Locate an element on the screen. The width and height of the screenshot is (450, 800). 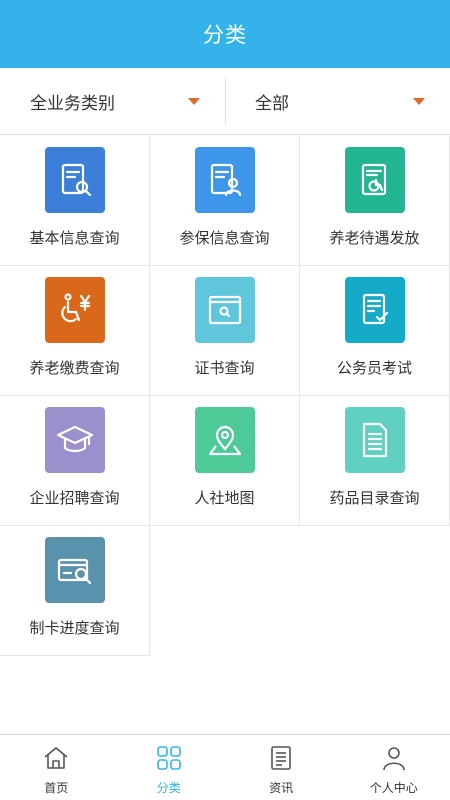
document-wheelchair-icon is located at coordinates (373, 179).